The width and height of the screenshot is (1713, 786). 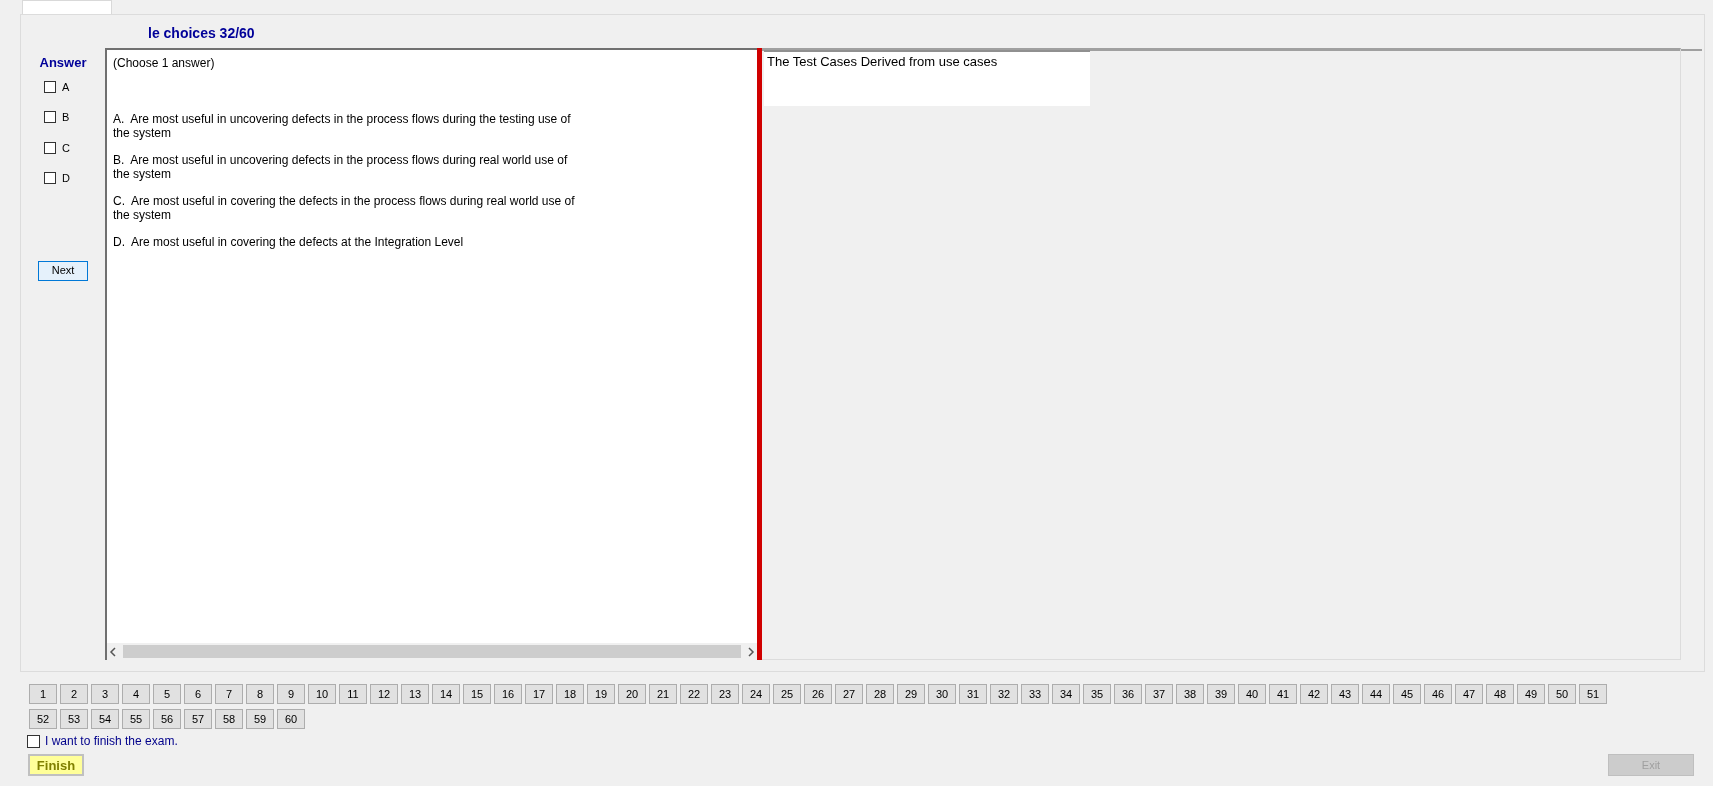 I want to click on question-number-button: 33, so click(x=1035, y=694).